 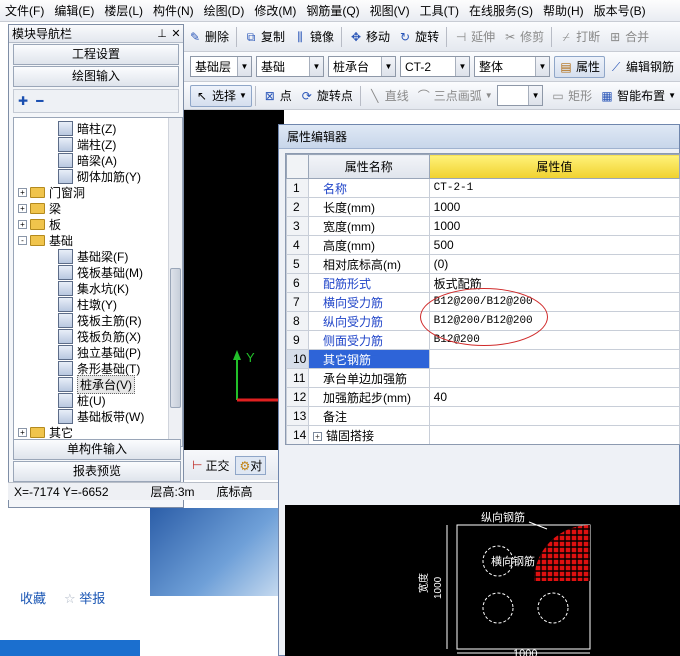 What do you see at coordinates (87, 128) in the screenshot?
I see `tree-item: 暗柱(Z)` at bounding box center [87, 128].